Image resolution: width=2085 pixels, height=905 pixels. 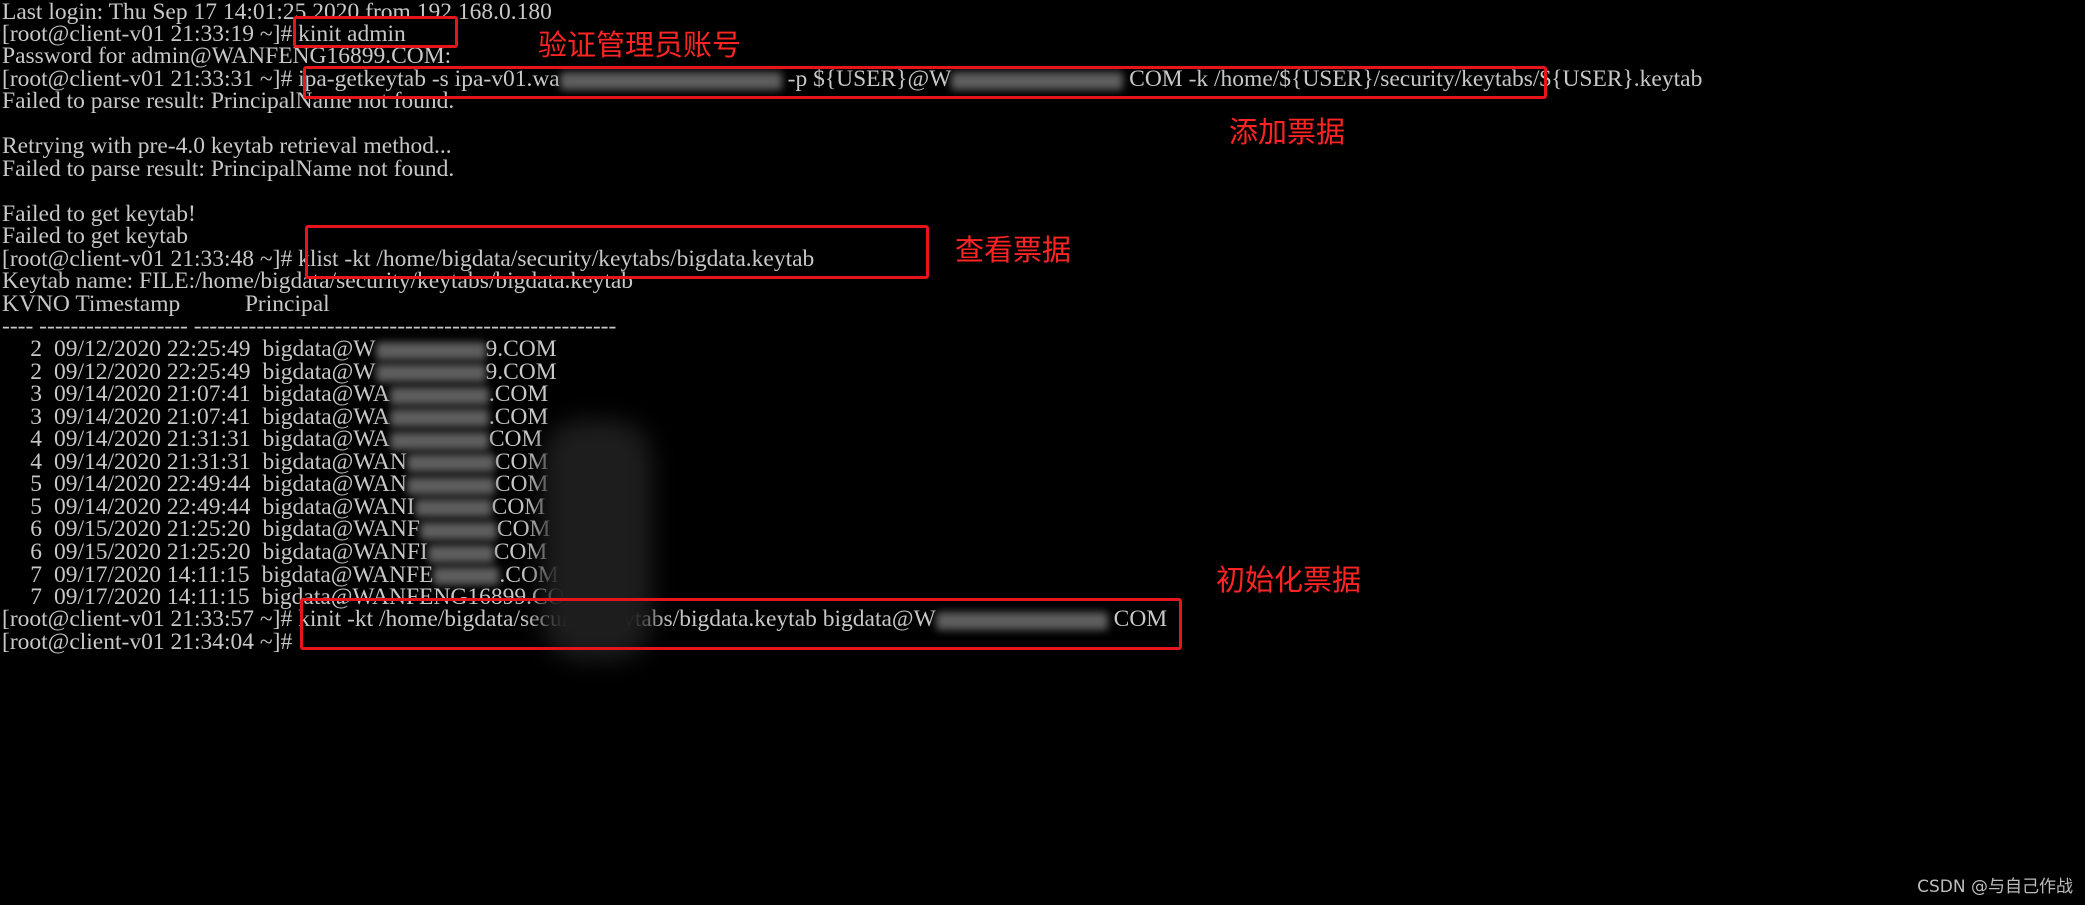 What do you see at coordinates (1289, 580) in the screenshot?
I see `annotation-init-ticket: 初始化票据` at bounding box center [1289, 580].